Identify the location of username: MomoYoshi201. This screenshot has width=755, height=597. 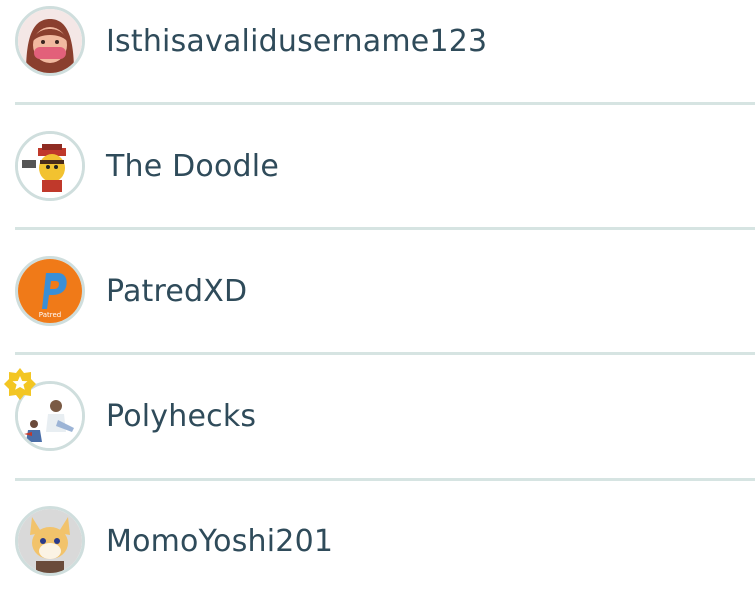
(219, 542).